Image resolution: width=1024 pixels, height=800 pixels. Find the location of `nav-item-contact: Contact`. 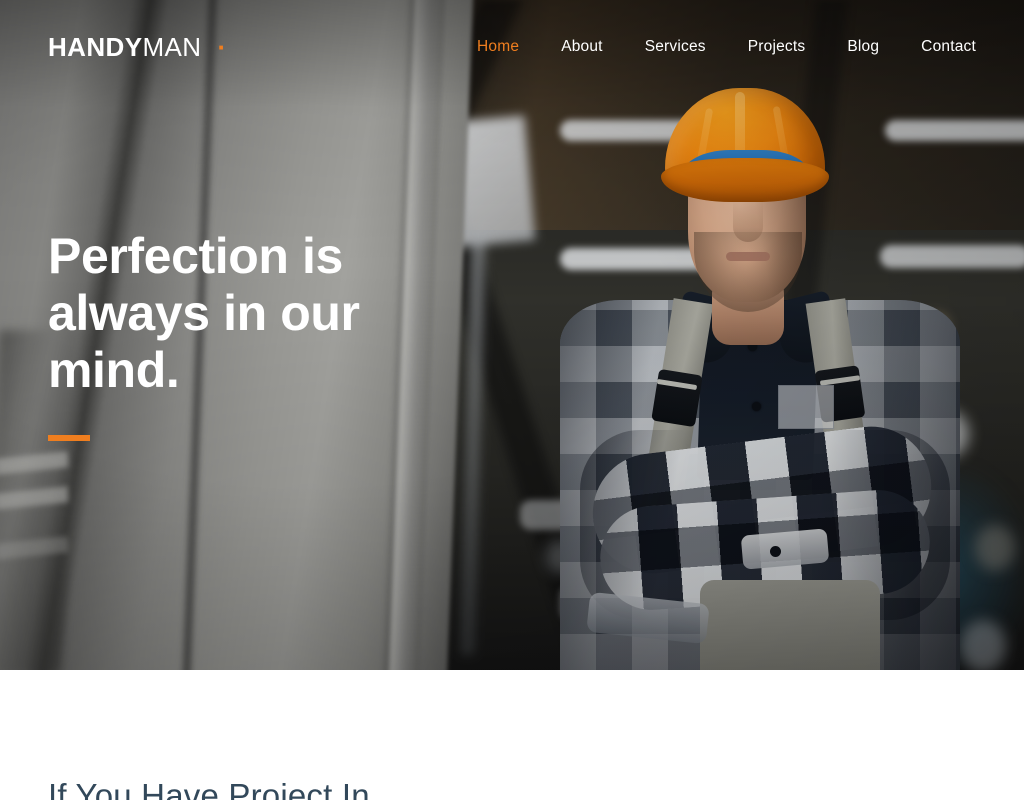

nav-item-contact: Contact is located at coordinates (948, 47).